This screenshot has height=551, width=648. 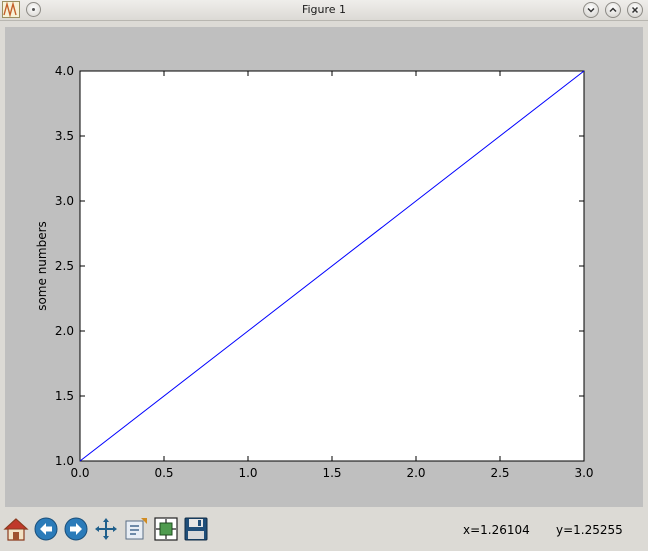 I want to click on x-tick-label: 0.5, so click(x=163, y=473).